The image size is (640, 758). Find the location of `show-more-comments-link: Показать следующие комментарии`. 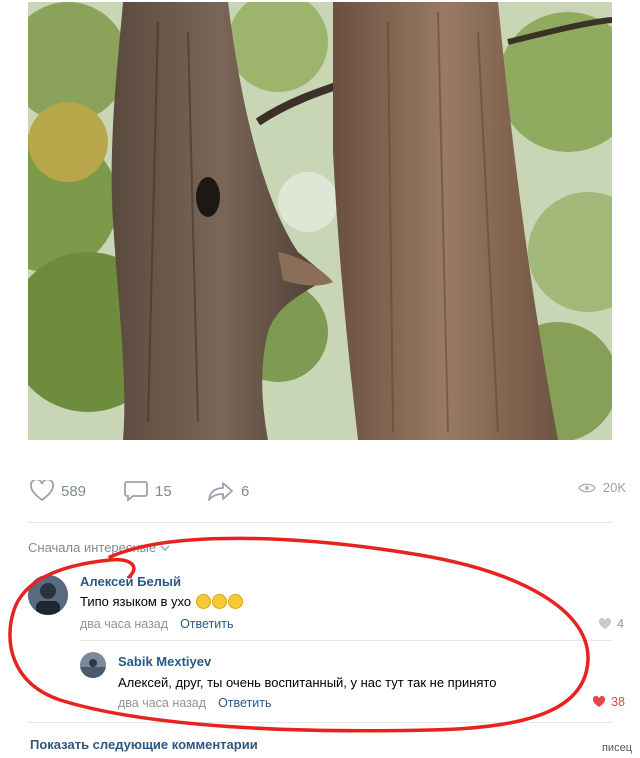

show-more-comments-link: Показать следующие комментарии is located at coordinates (144, 744).